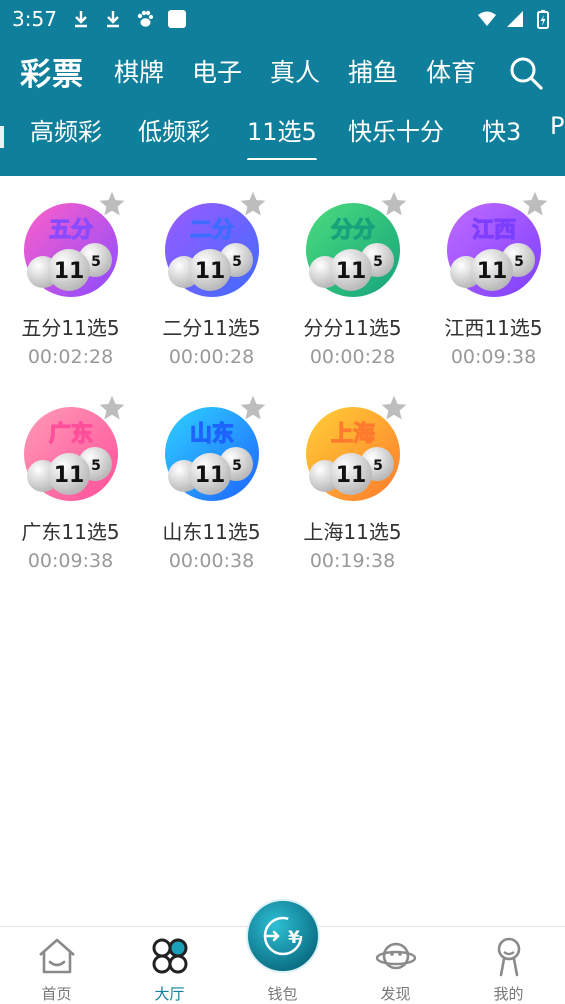 Image resolution: width=565 pixels, height=1004 pixels. I want to click on game-badge: 江西, so click(494, 230).